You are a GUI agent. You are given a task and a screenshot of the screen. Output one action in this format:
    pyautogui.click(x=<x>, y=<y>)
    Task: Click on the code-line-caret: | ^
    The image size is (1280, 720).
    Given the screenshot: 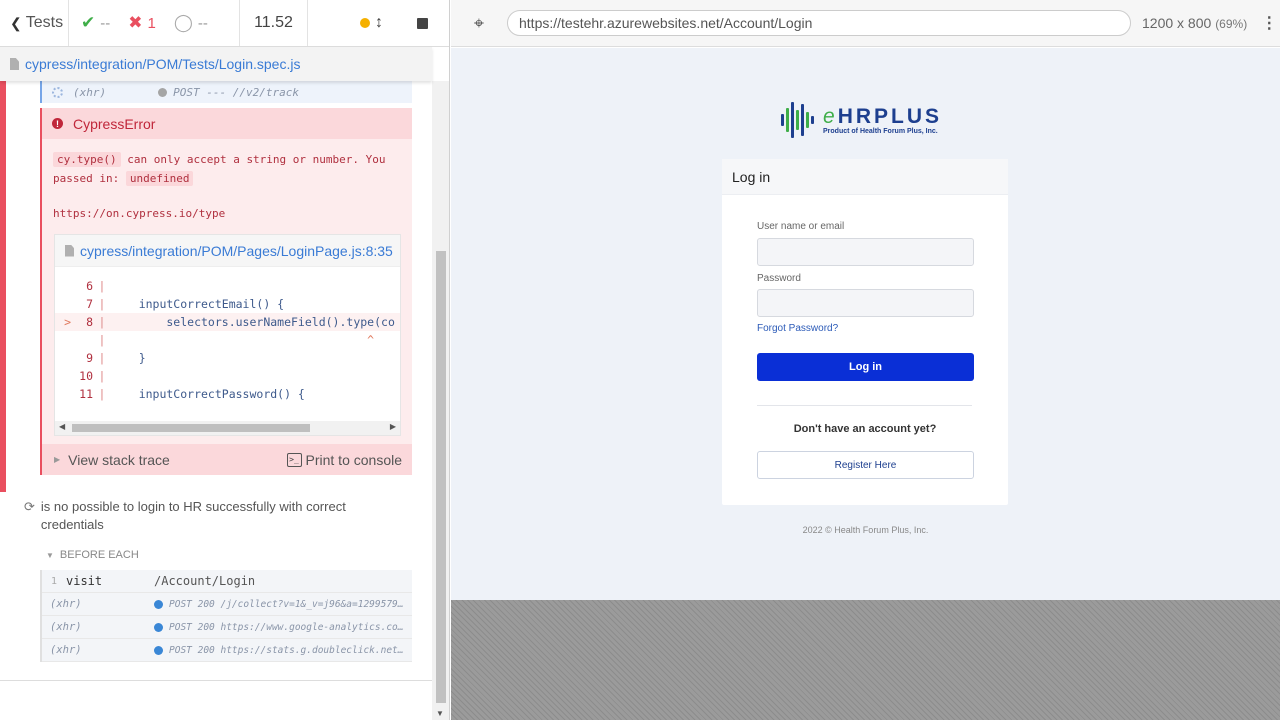 What is the action you would take?
    pyautogui.click(x=236, y=340)
    